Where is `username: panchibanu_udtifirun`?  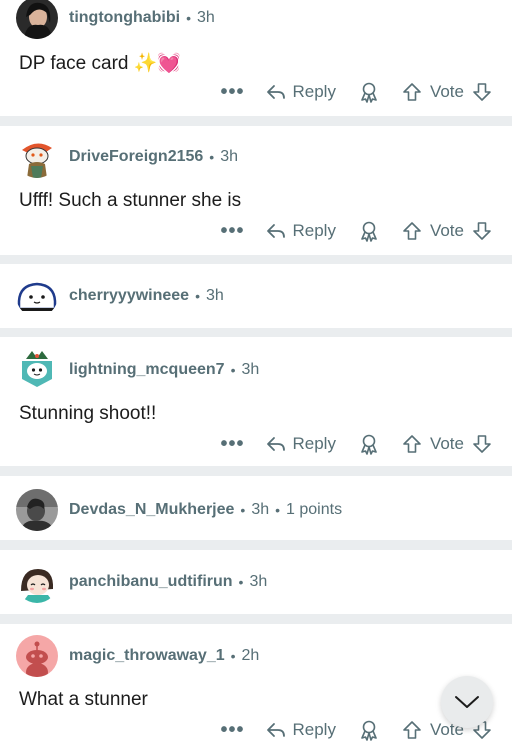
username: panchibanu_udtifirun is located at coordinates (151, 582).